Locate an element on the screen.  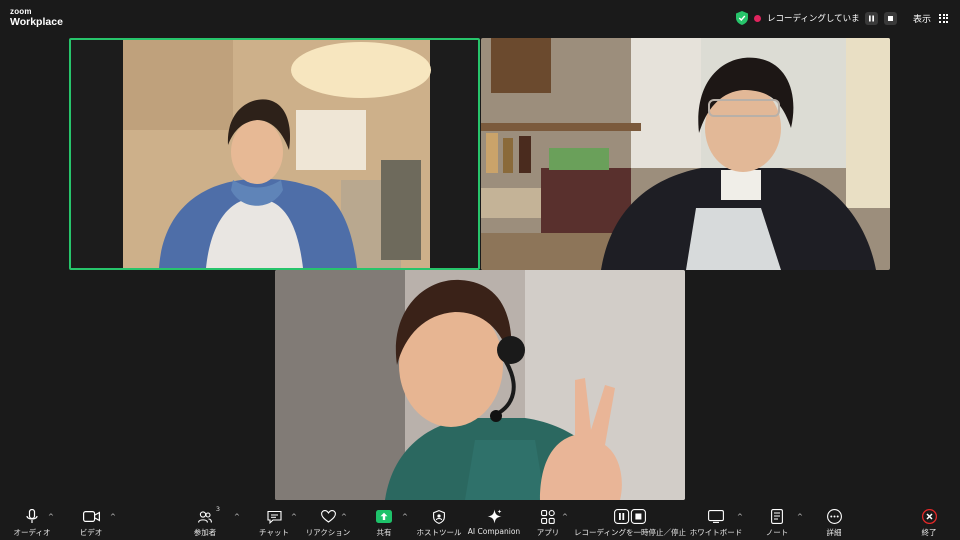
host-tools-button: ホストツール is located at coordinates (439, 523).